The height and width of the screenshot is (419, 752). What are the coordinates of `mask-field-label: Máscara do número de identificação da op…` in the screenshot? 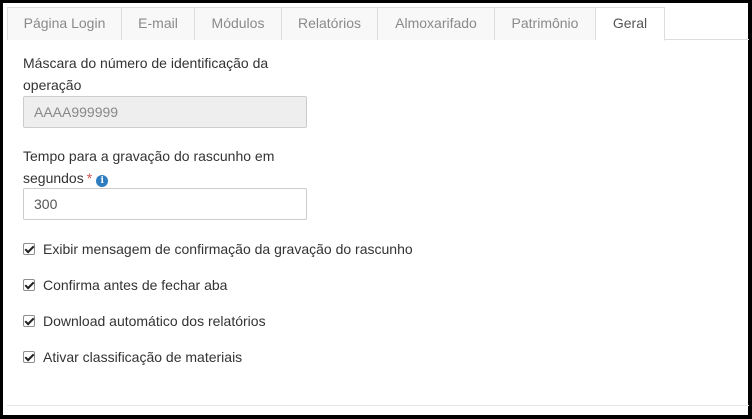 It's located at (146, 74).